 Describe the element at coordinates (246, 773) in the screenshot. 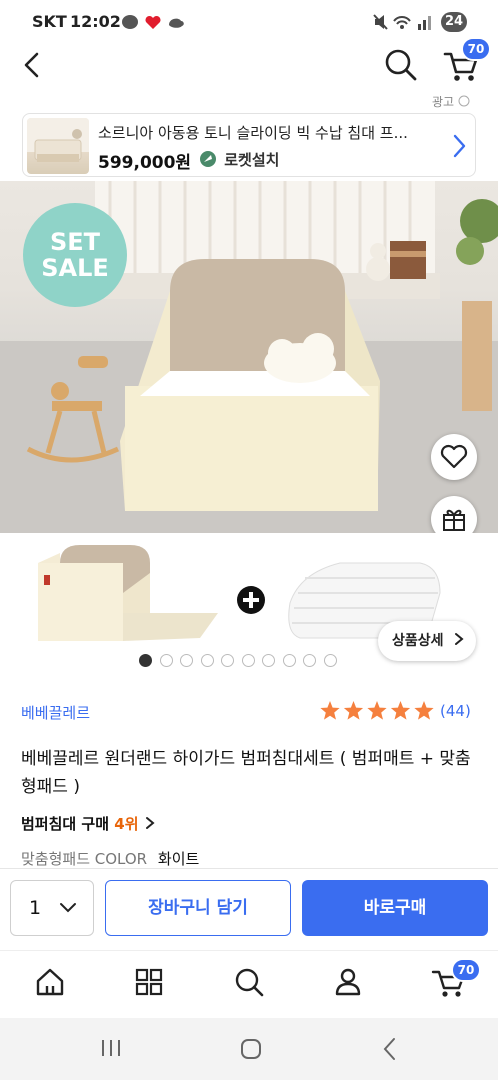

I see `product-title: 베베끌레르 원더랜드 하이가드 범퍼침대세트 ( 범퍼매트 + 맞춤형패드 )` at that location.